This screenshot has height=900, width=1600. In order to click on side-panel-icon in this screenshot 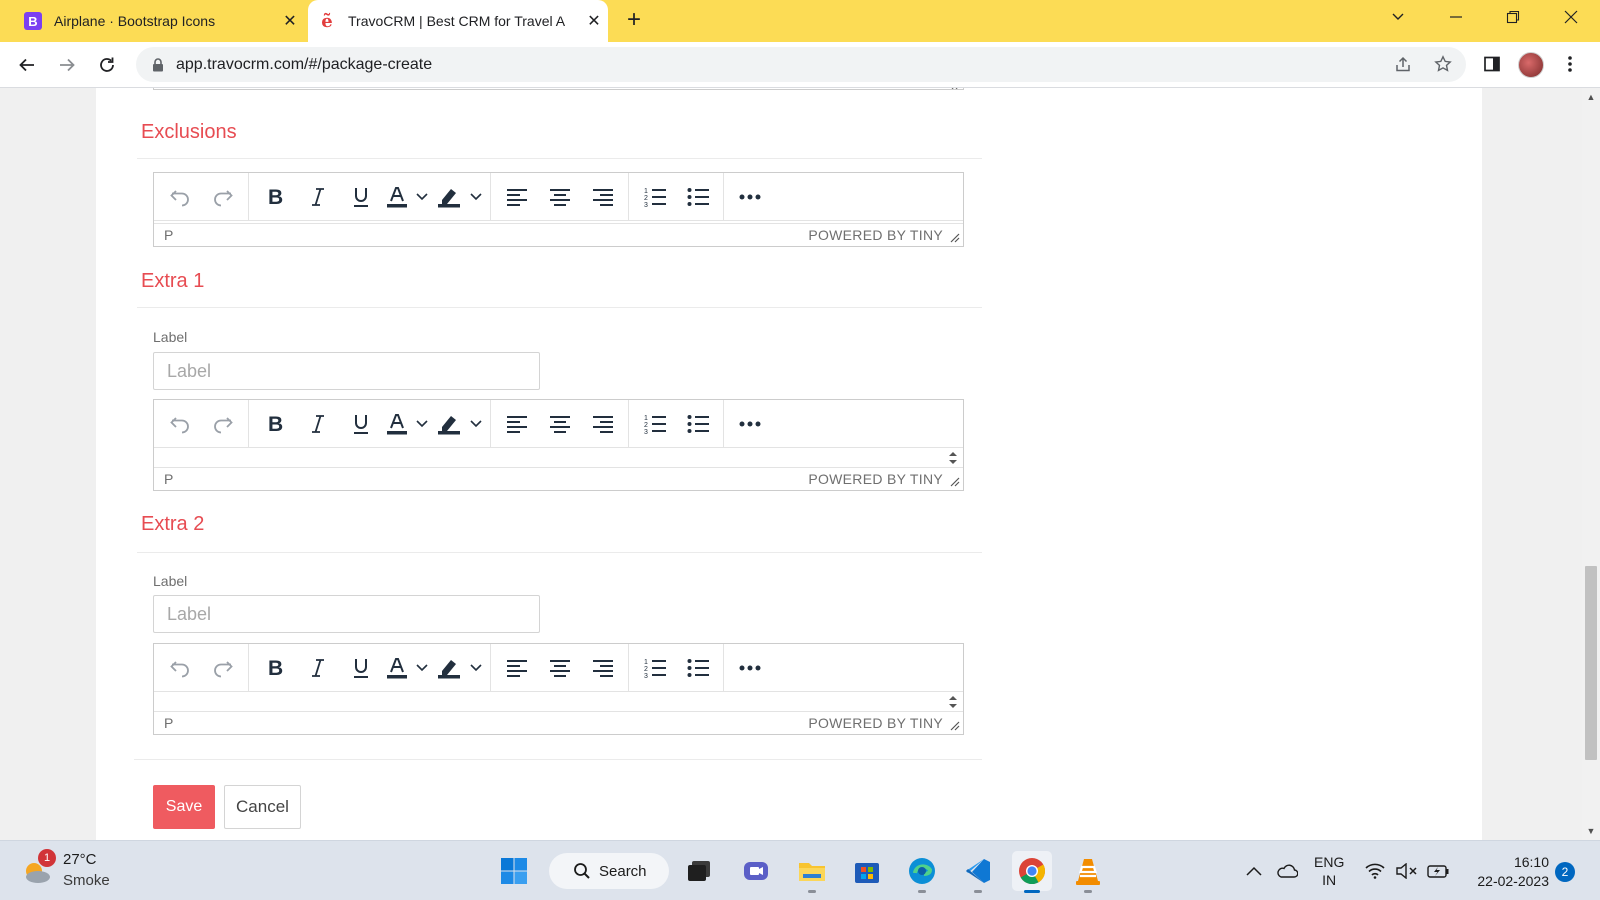, I will do `click(1492, 64)`.